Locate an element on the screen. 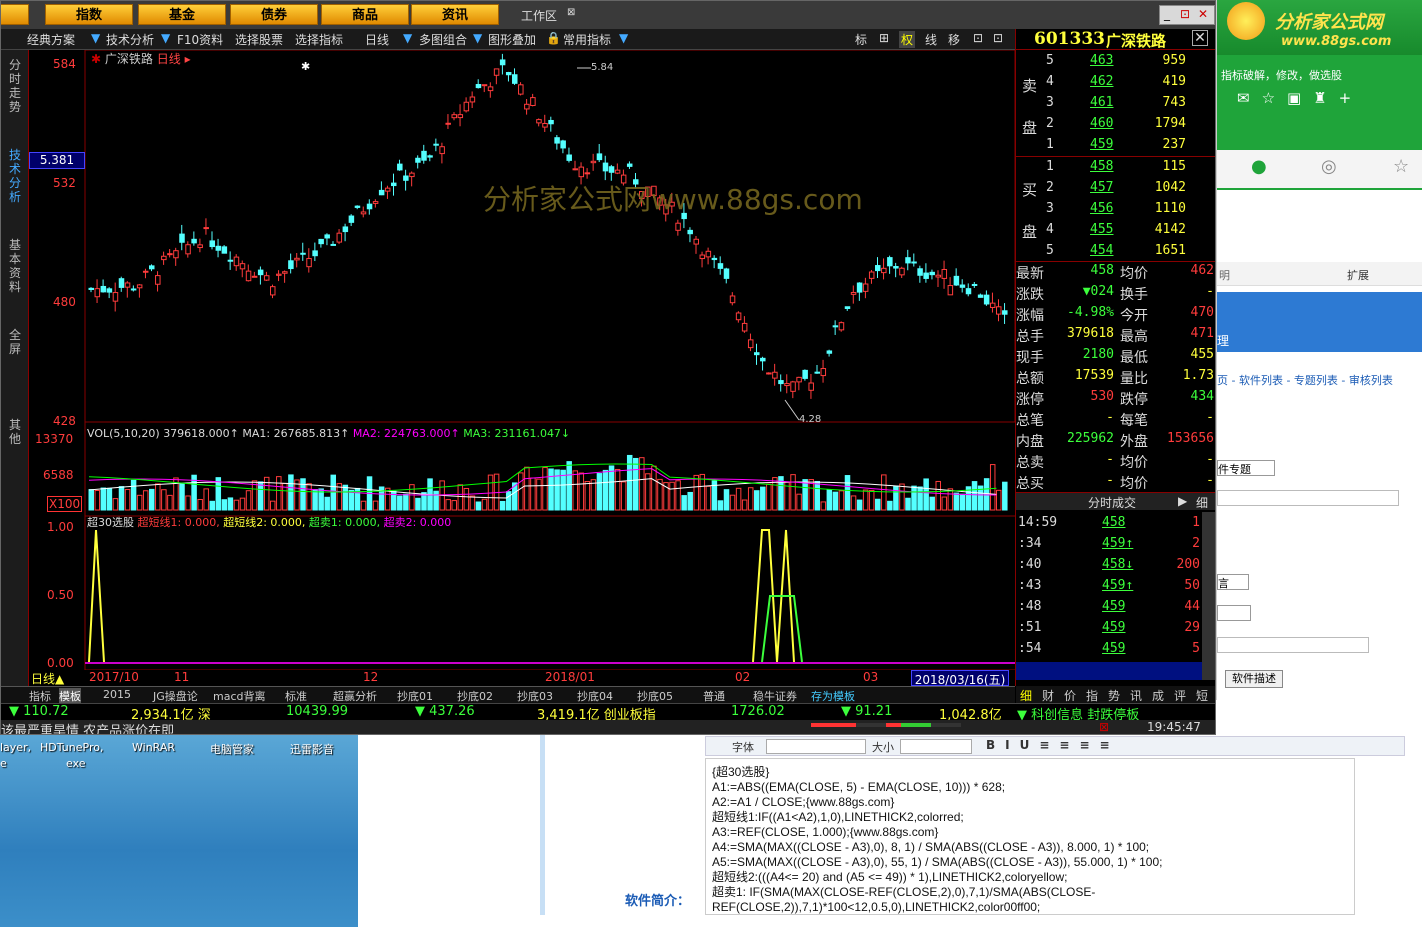 The image size is (1422, 927). template-tab: 抄底03 is located at coordinates (535, 696).